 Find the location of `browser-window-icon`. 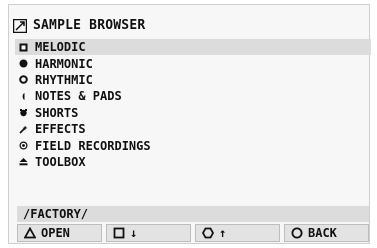

browser-window-icon is located at coordinates (20, 26).